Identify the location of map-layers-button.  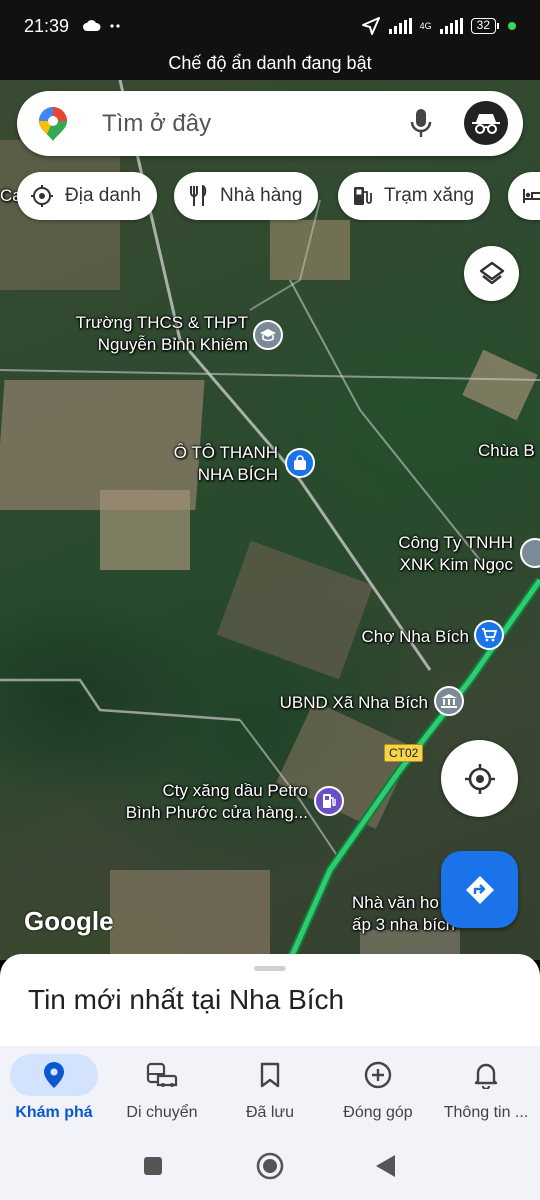
(491, 273).